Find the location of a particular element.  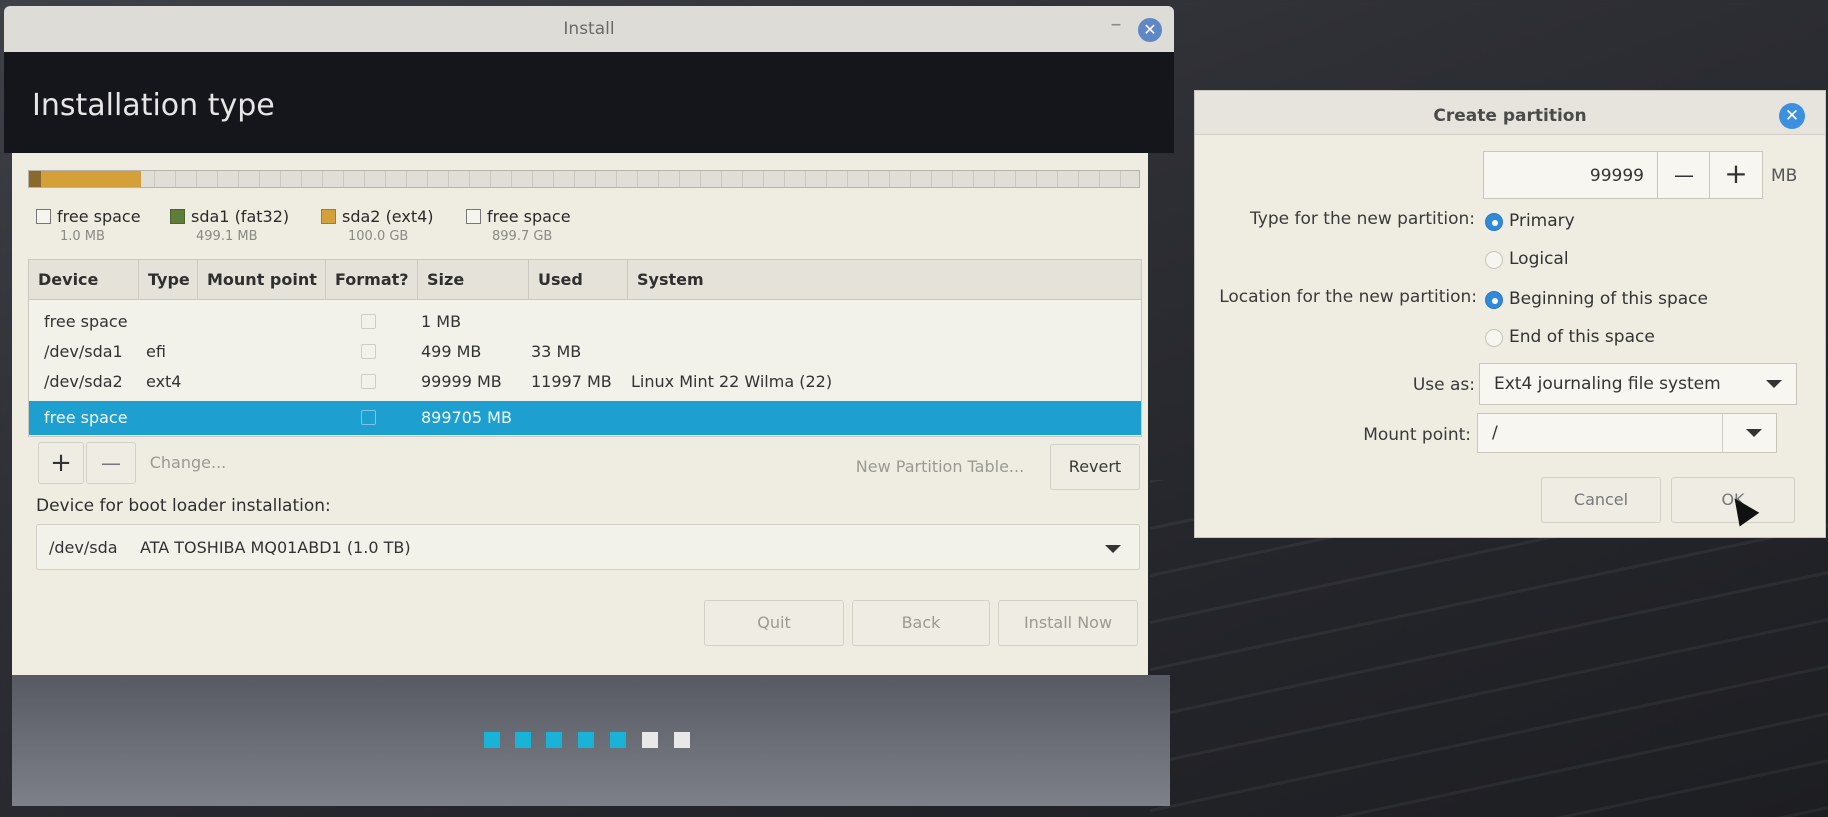

legend-item-sda2: sda2 (ext4) is located at coordinates (377, 216).